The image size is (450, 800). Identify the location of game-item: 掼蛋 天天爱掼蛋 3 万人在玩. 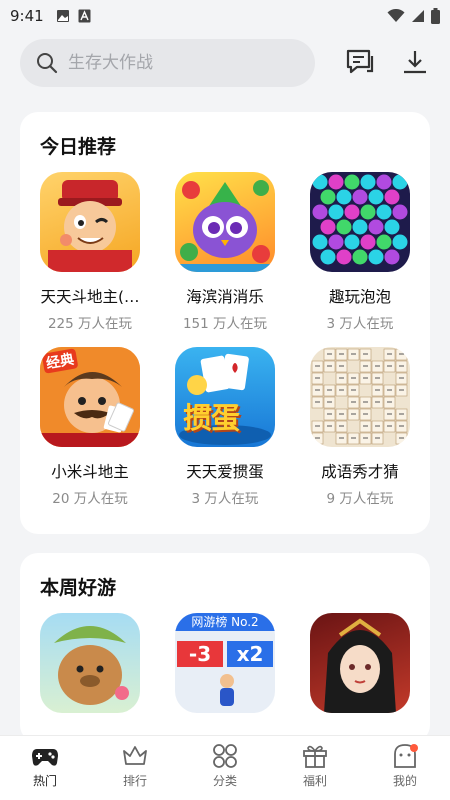
(225, 427).